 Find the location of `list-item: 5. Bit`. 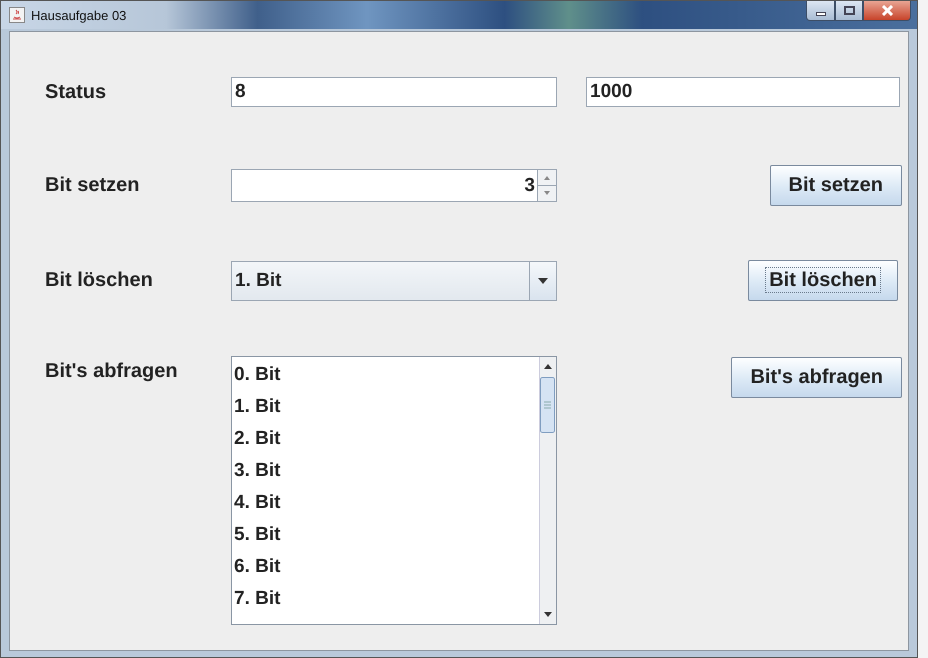

list-item: 5. Bit is located at coordinates (385, 535).